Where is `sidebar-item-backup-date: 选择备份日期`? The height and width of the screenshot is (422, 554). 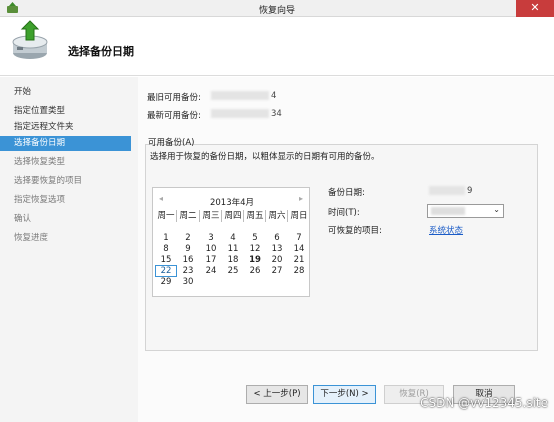
sidebar-item-backup-date: 选择备份日期 is located at coordinates (65, 143).